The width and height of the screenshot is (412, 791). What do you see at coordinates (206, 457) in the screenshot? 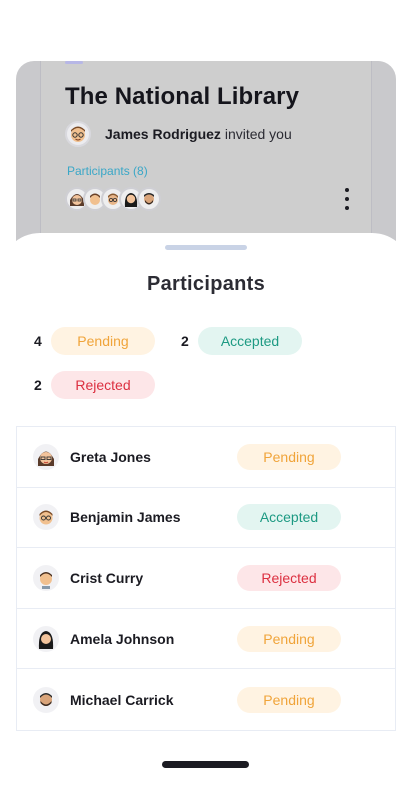
I see `participant-row: Greta Jones Pending` at bounding box center [206, 457].